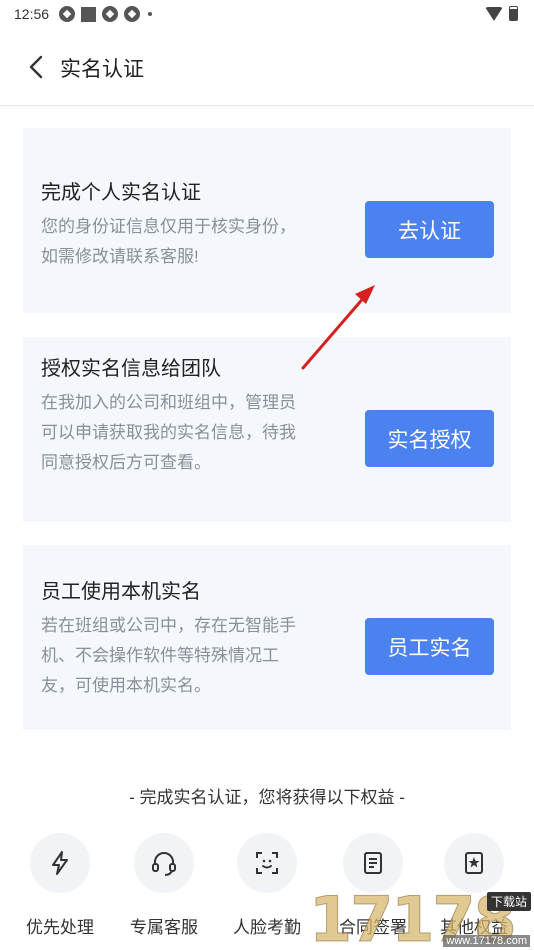 Image resolution: width=534 pixels, height=950 pixels. Describe the element at coordinates (429, 229) in the screenshot. I see `go-verify-button: 去认证` at that location.